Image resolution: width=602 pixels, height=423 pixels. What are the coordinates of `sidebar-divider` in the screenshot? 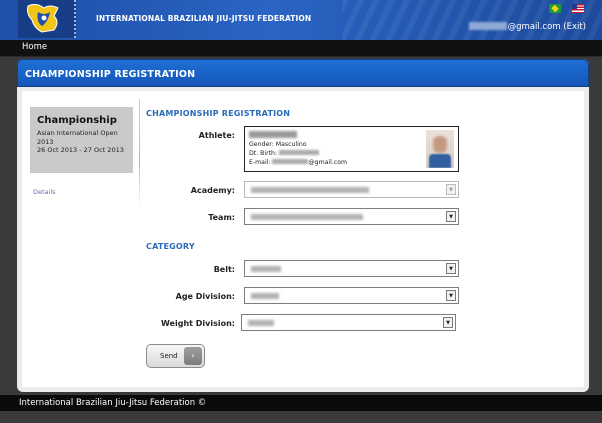 It's located at (139, 153).